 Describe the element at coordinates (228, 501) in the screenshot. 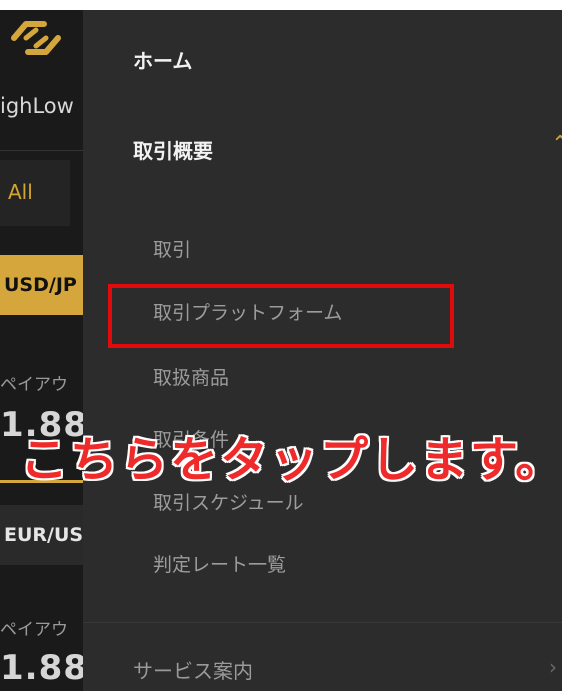

I see `submenu-item-trading-schedule: 取引スケジュール` at that location.